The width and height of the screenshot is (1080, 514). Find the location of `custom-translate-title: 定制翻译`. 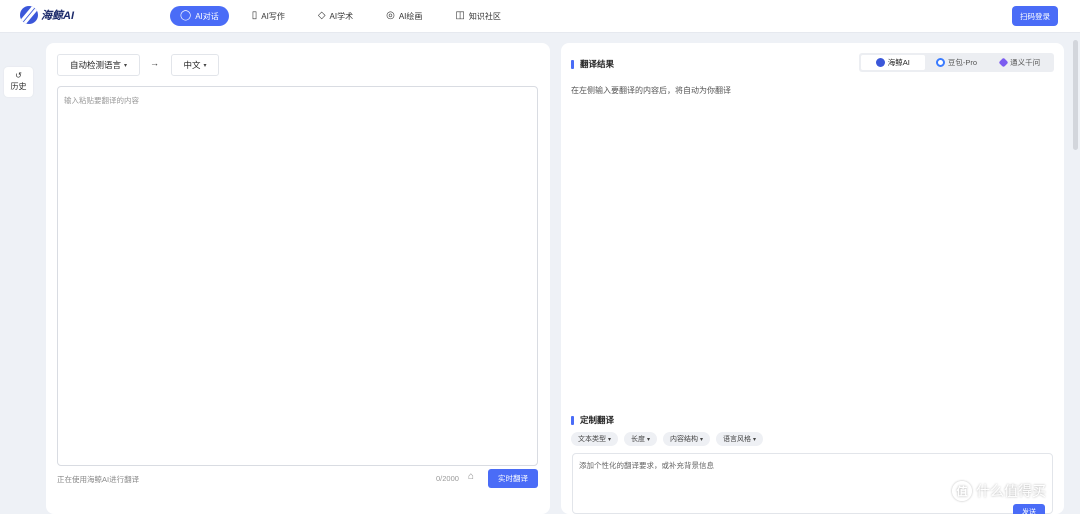

custom-translate-title: 定制翻译 is located at coordinates (592, 420).